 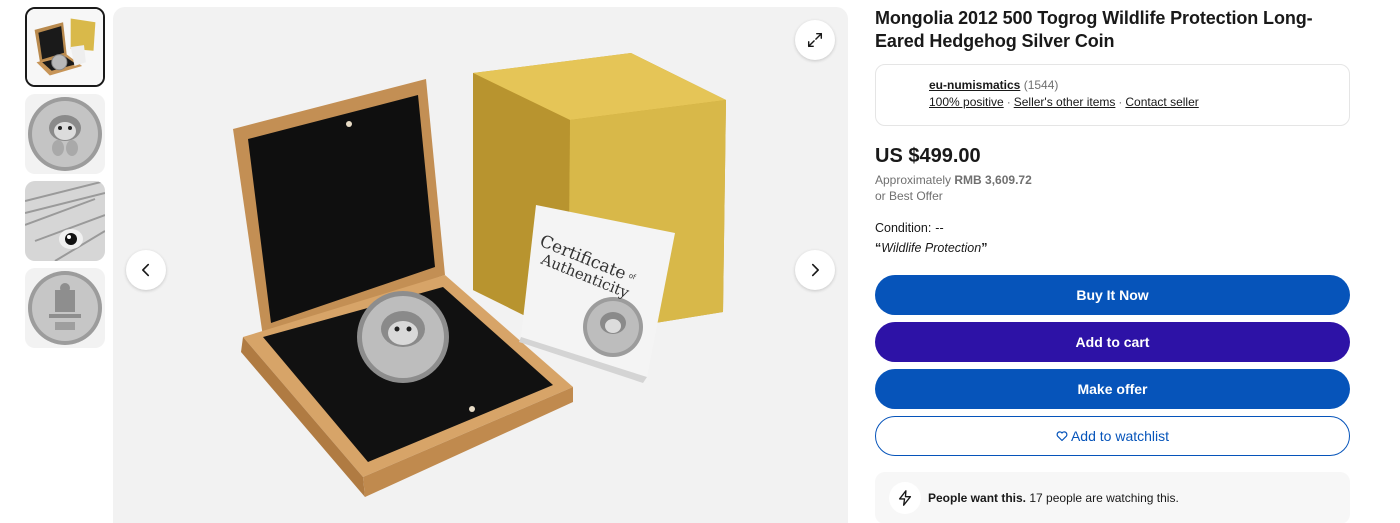 What do you see at coordinates (974, 85) in the screenshot?
I see `seller-name-link: eu-numismatics` at bounding box center [974, 85].